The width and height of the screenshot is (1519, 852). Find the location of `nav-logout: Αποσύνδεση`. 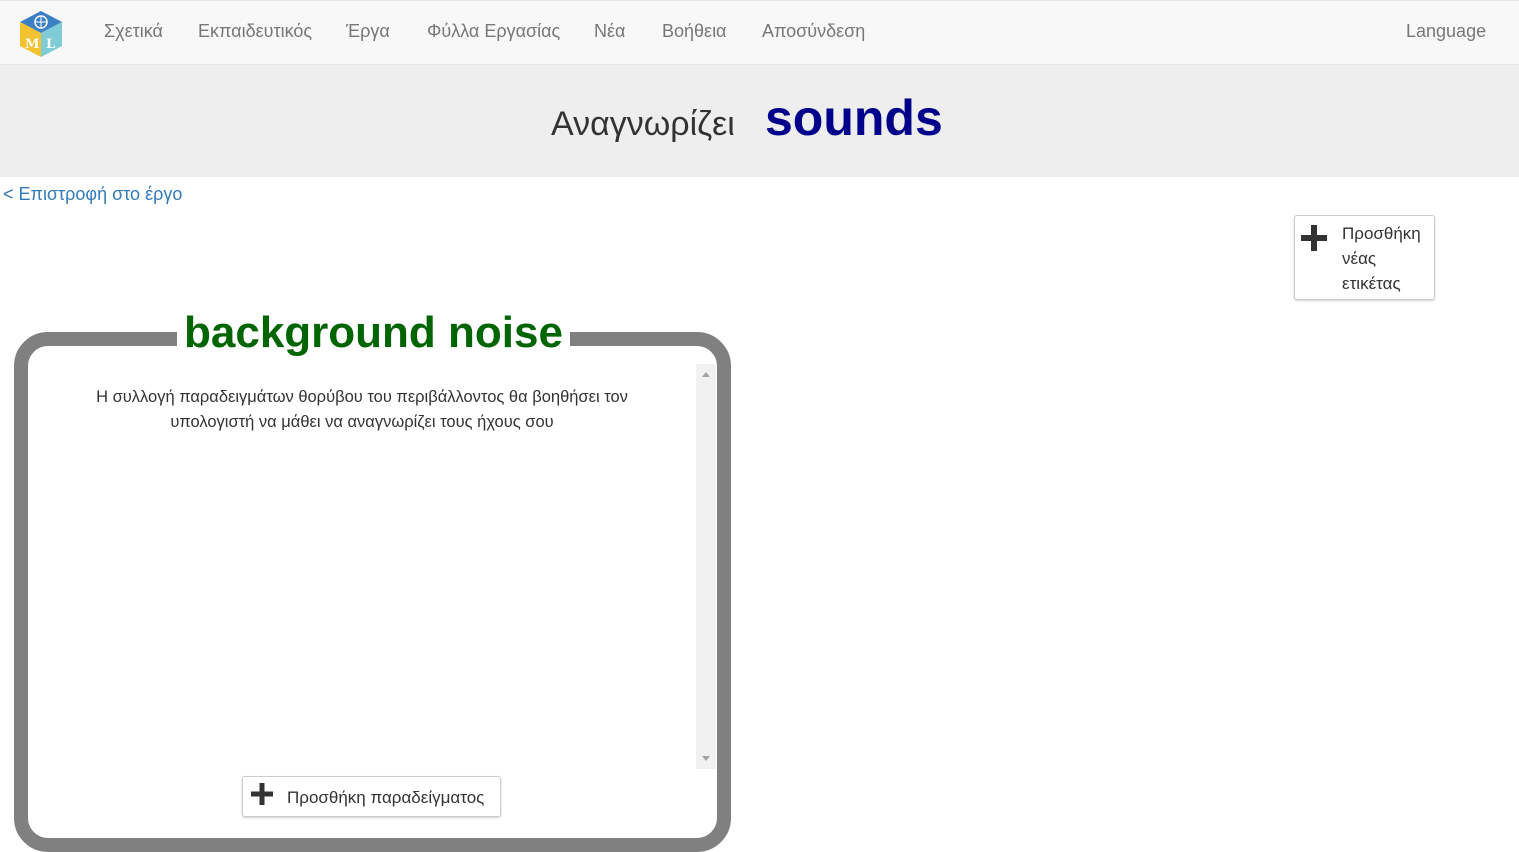

nav-logout: Αποσύνδεση is located at coordinates (813, 31).